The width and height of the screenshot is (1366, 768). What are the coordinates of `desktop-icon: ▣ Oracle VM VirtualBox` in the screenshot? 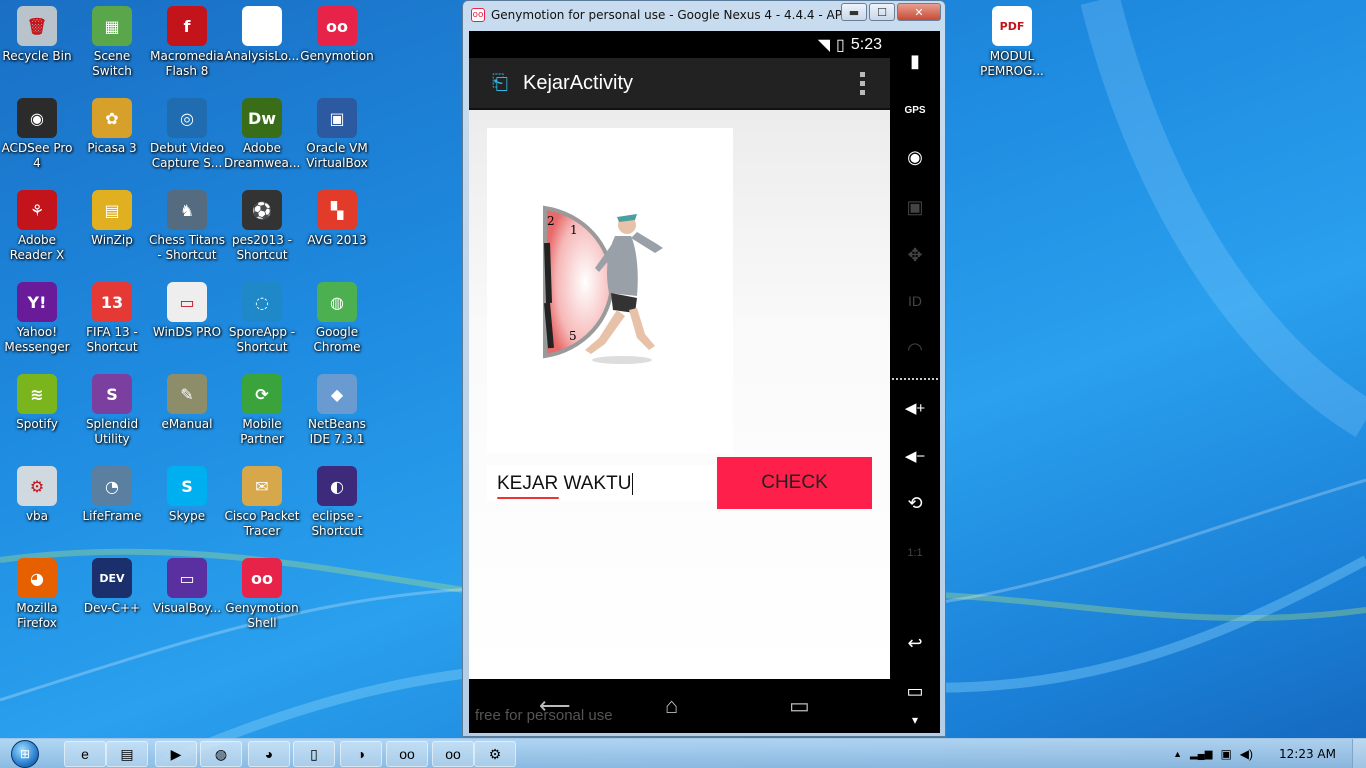 It's located at (337, 134).